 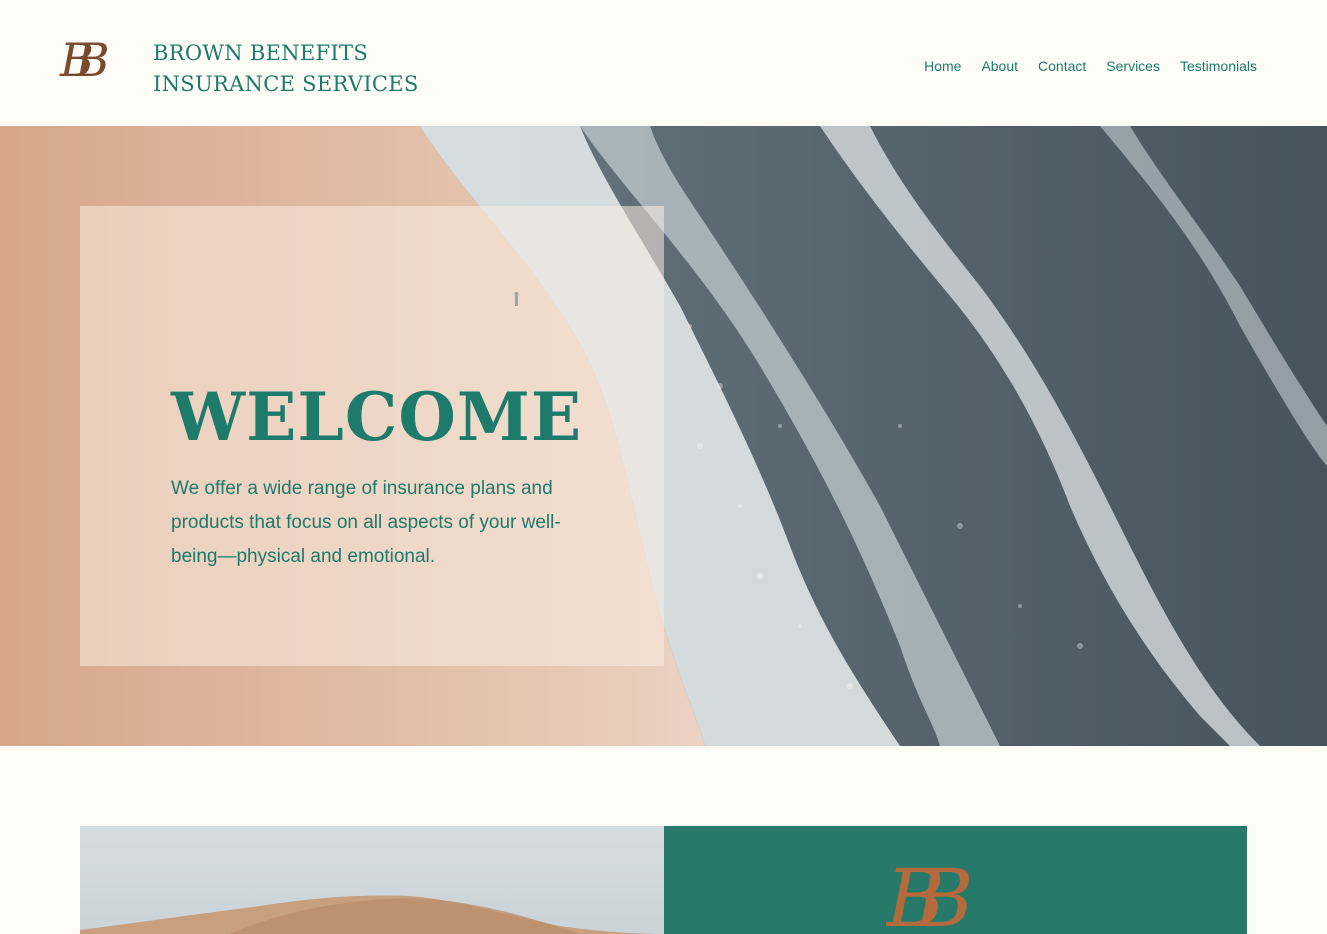 I want to click on brand-name: BROWN BENEFITS INSURANCE SERVICES, so click(x=286, y=69).